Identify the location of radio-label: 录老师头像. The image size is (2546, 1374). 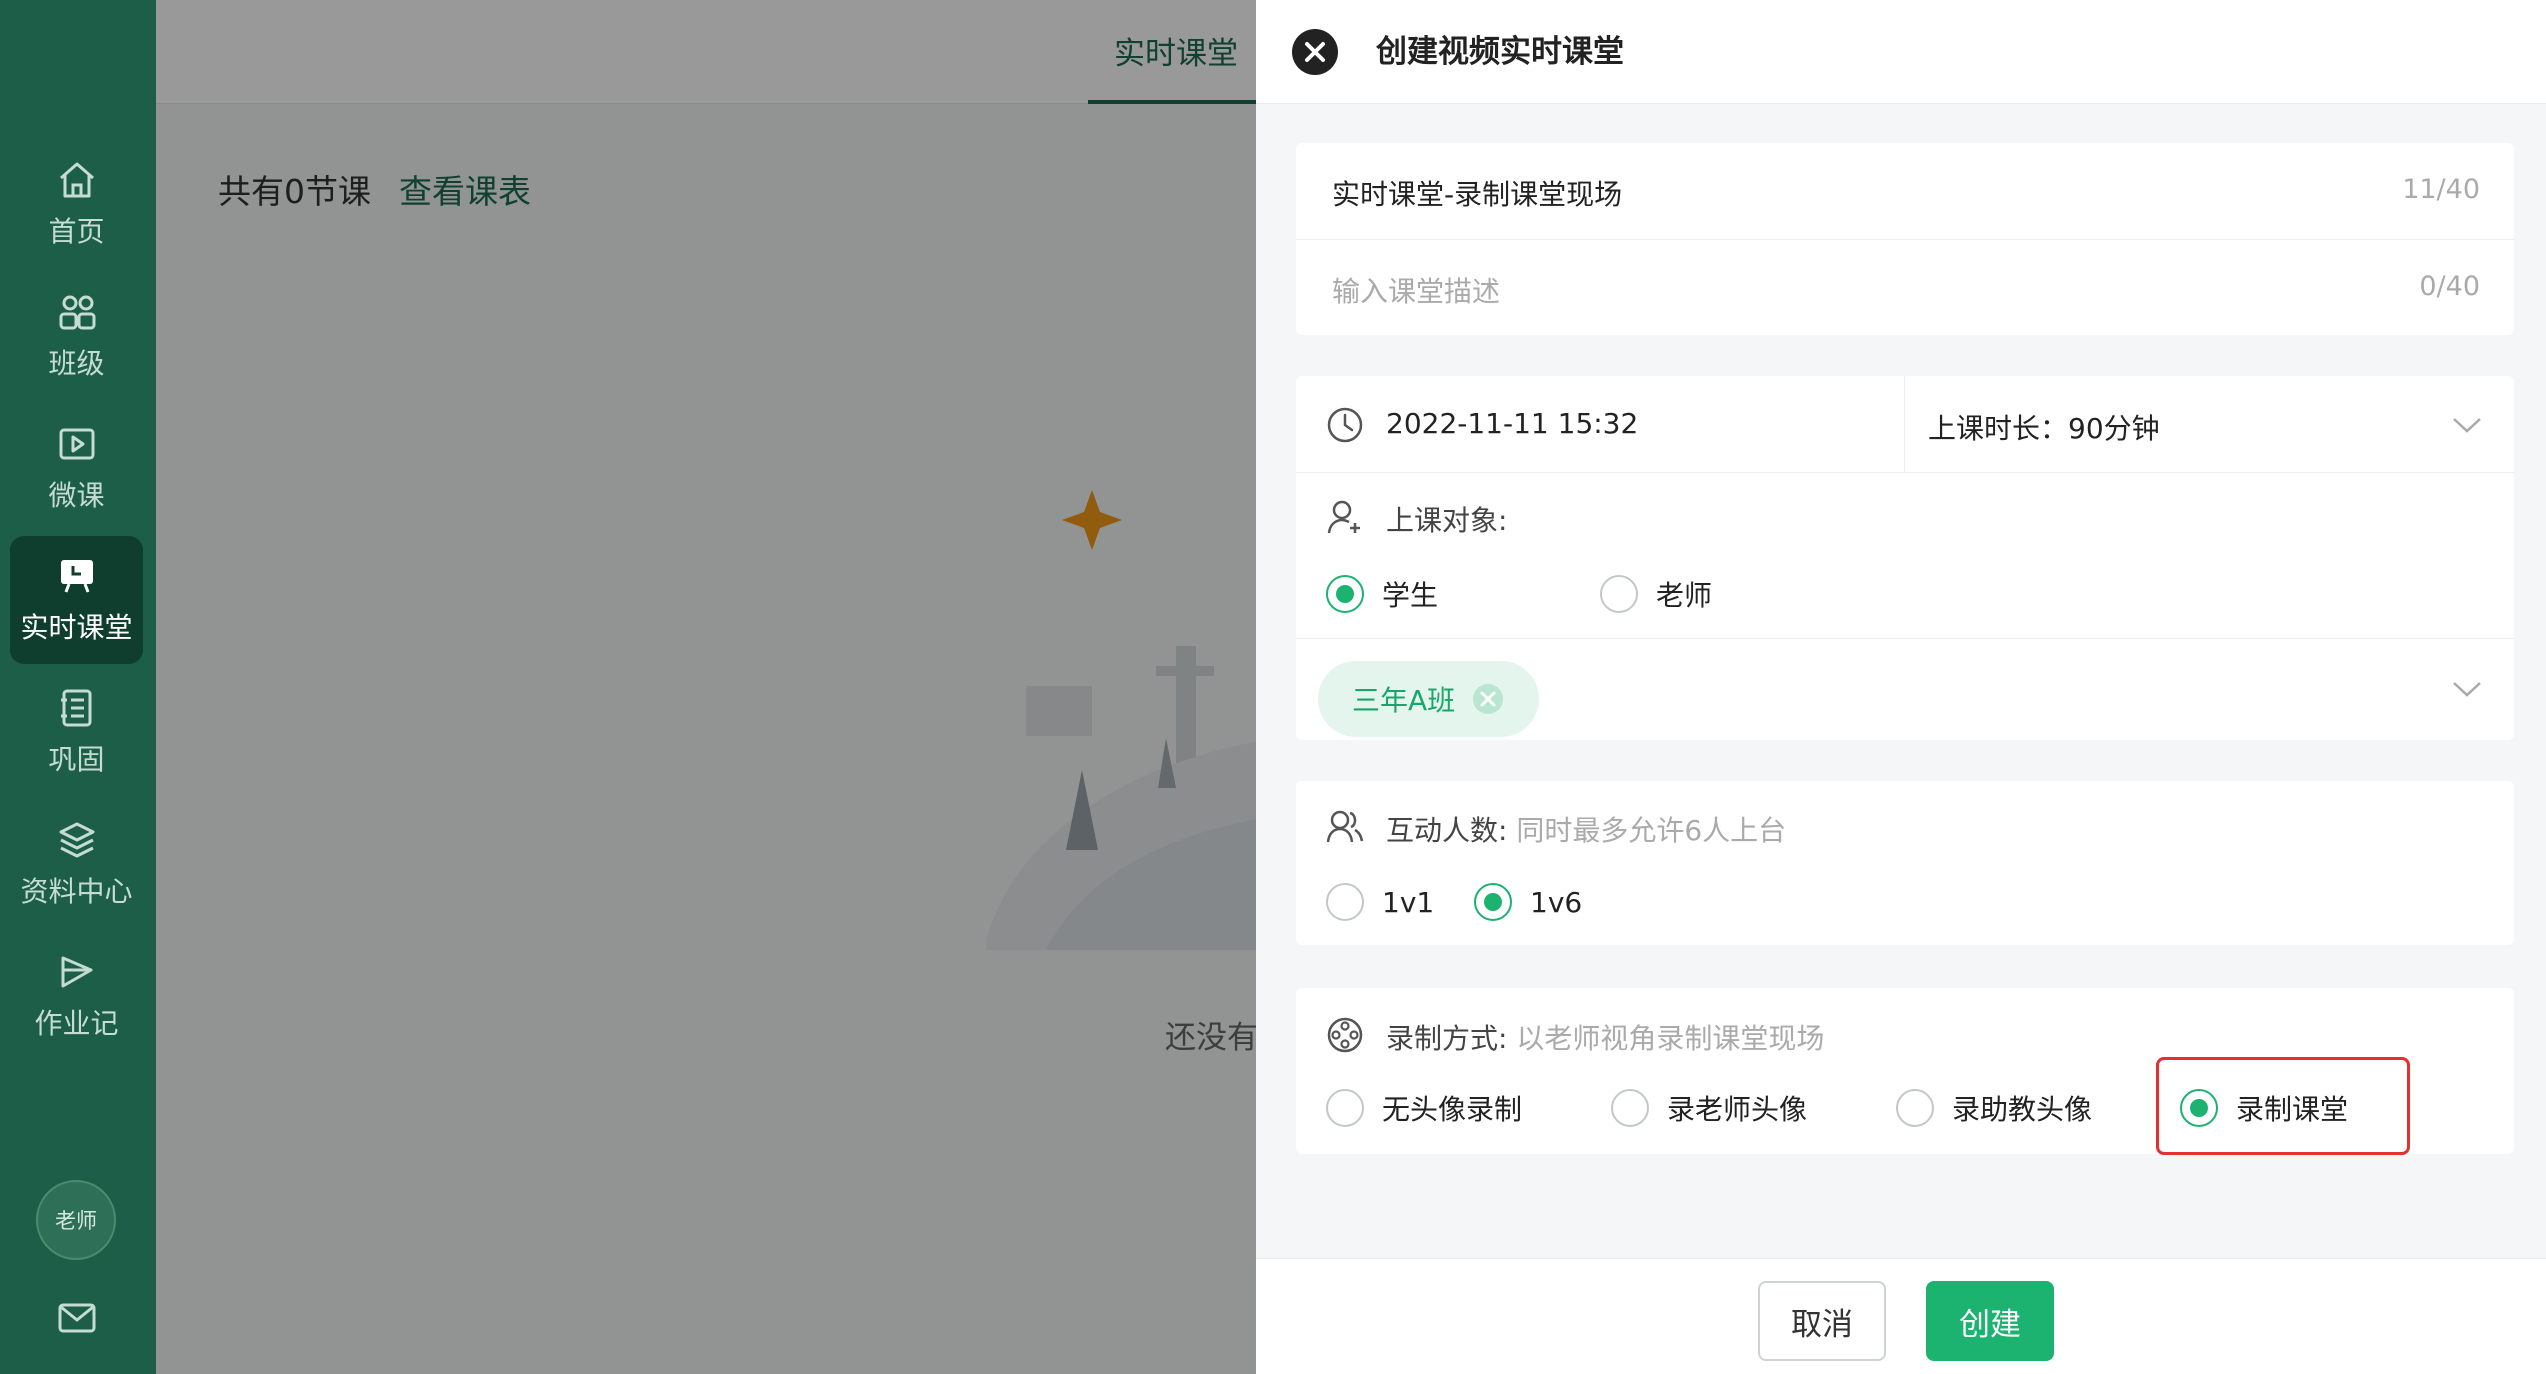
(1737, 1109).